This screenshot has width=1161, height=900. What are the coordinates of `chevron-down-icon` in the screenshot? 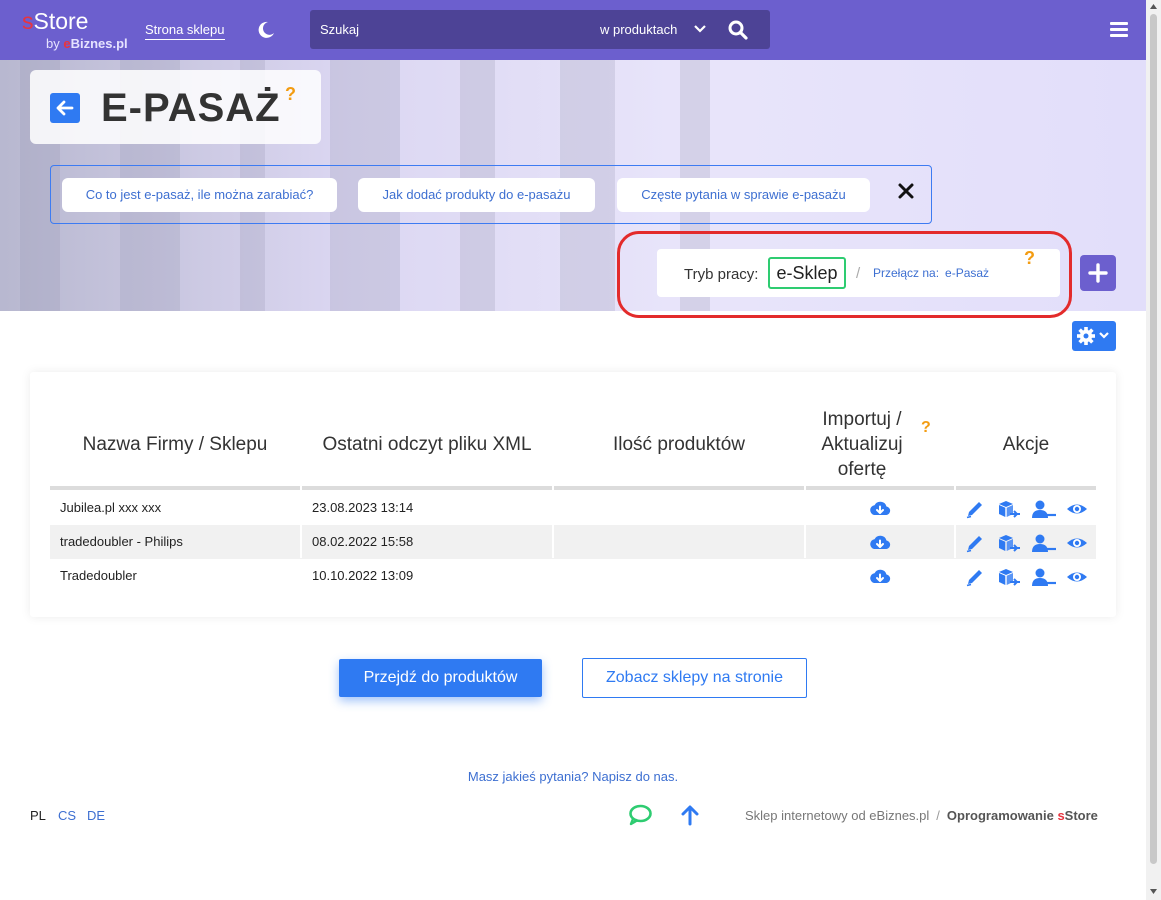 It's located at (700, 29).